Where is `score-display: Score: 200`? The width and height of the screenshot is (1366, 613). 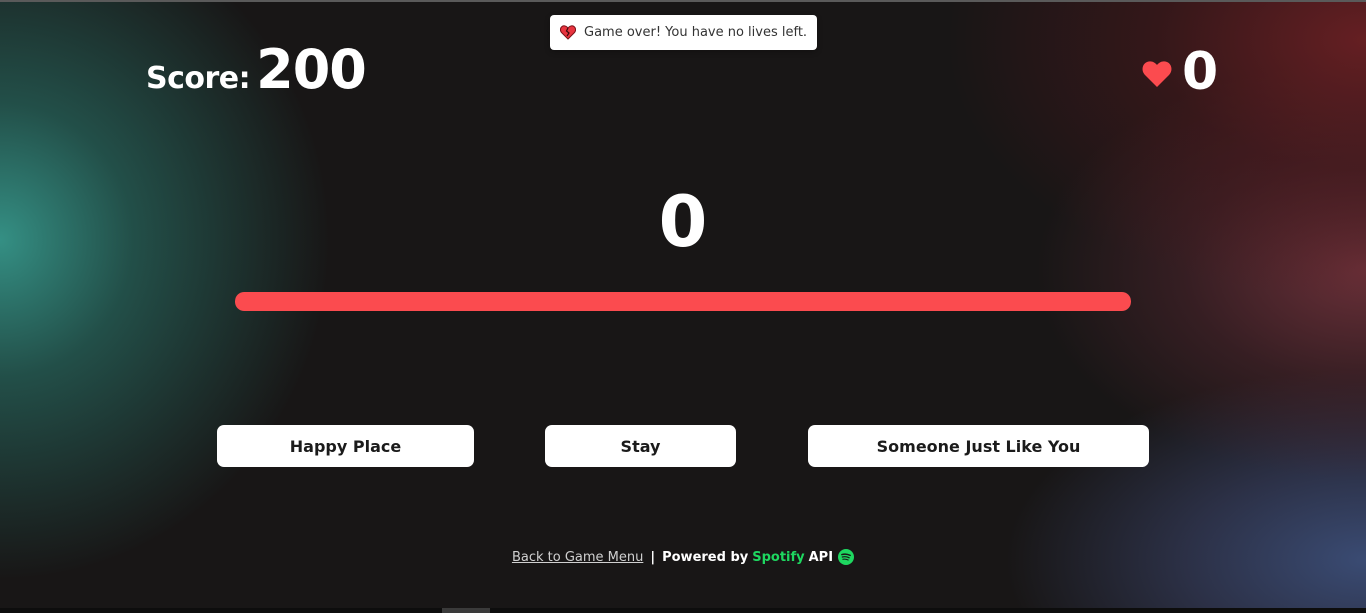
score-display: Score: 200 is located at coordinates (256, 69).